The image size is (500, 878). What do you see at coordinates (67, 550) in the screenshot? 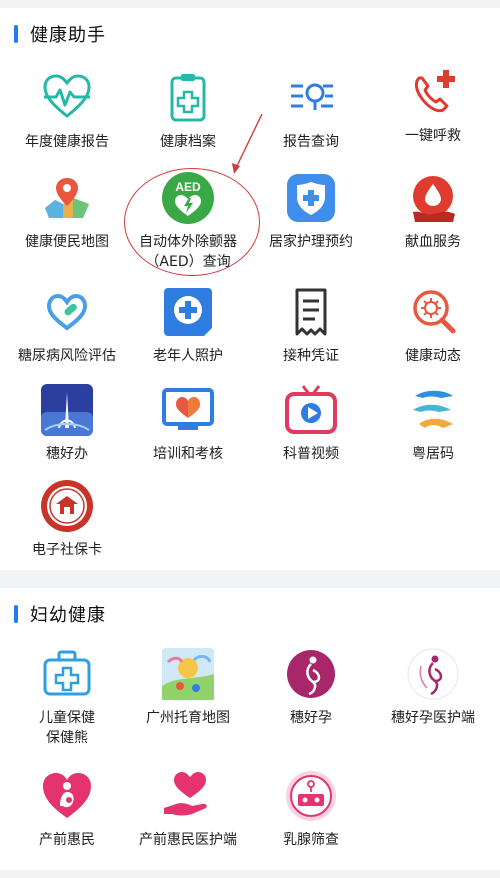
I see `item-label: 电子社保卡` at bounding box center [67, 550].